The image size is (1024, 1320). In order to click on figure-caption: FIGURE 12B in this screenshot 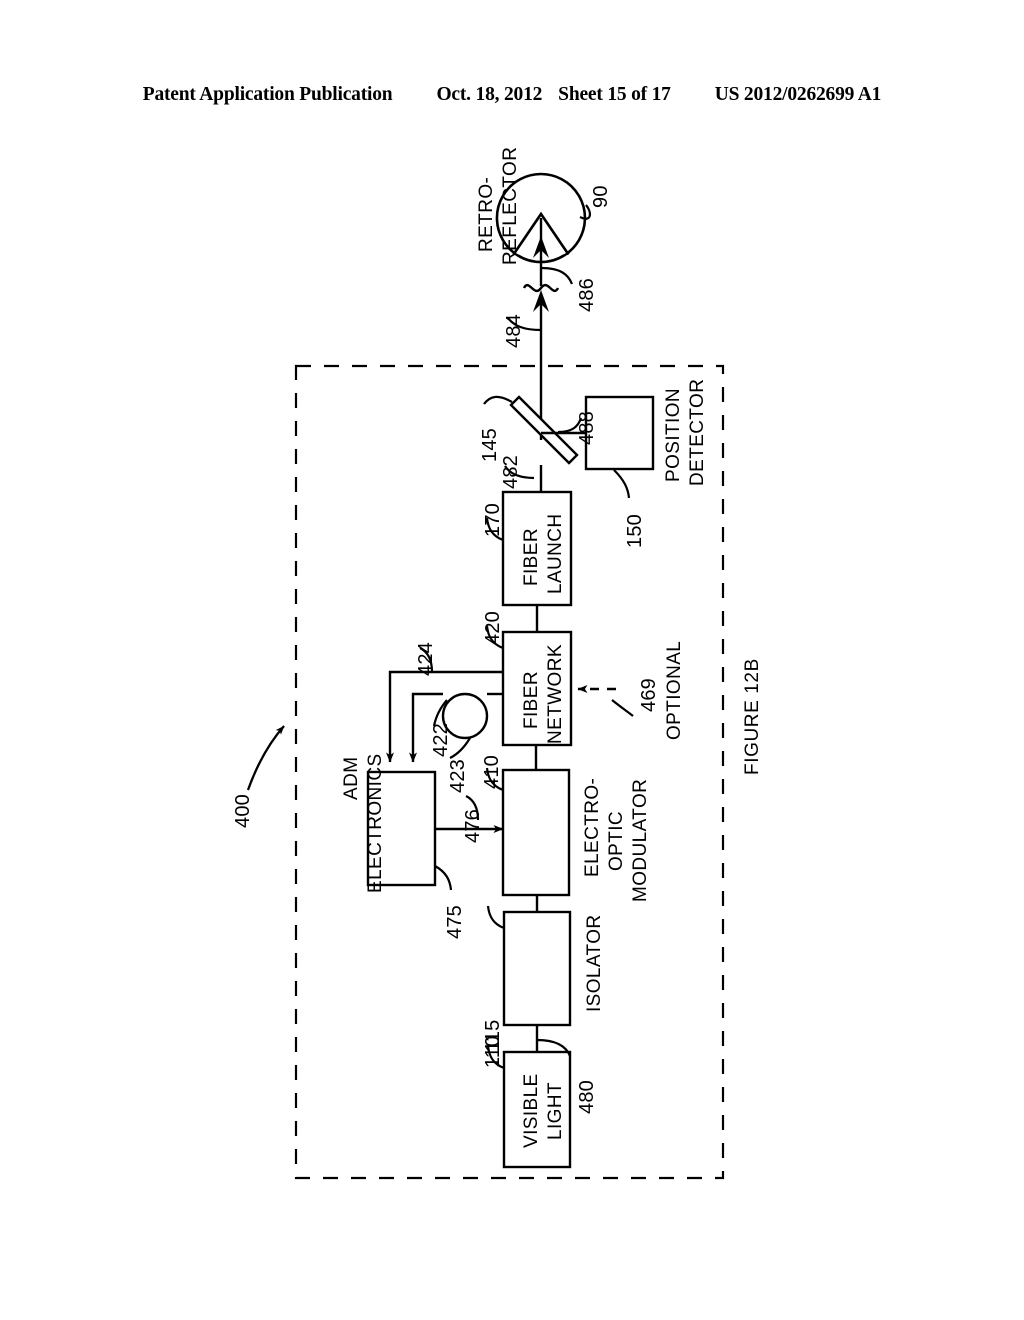, I will do `click(752, 716)`.